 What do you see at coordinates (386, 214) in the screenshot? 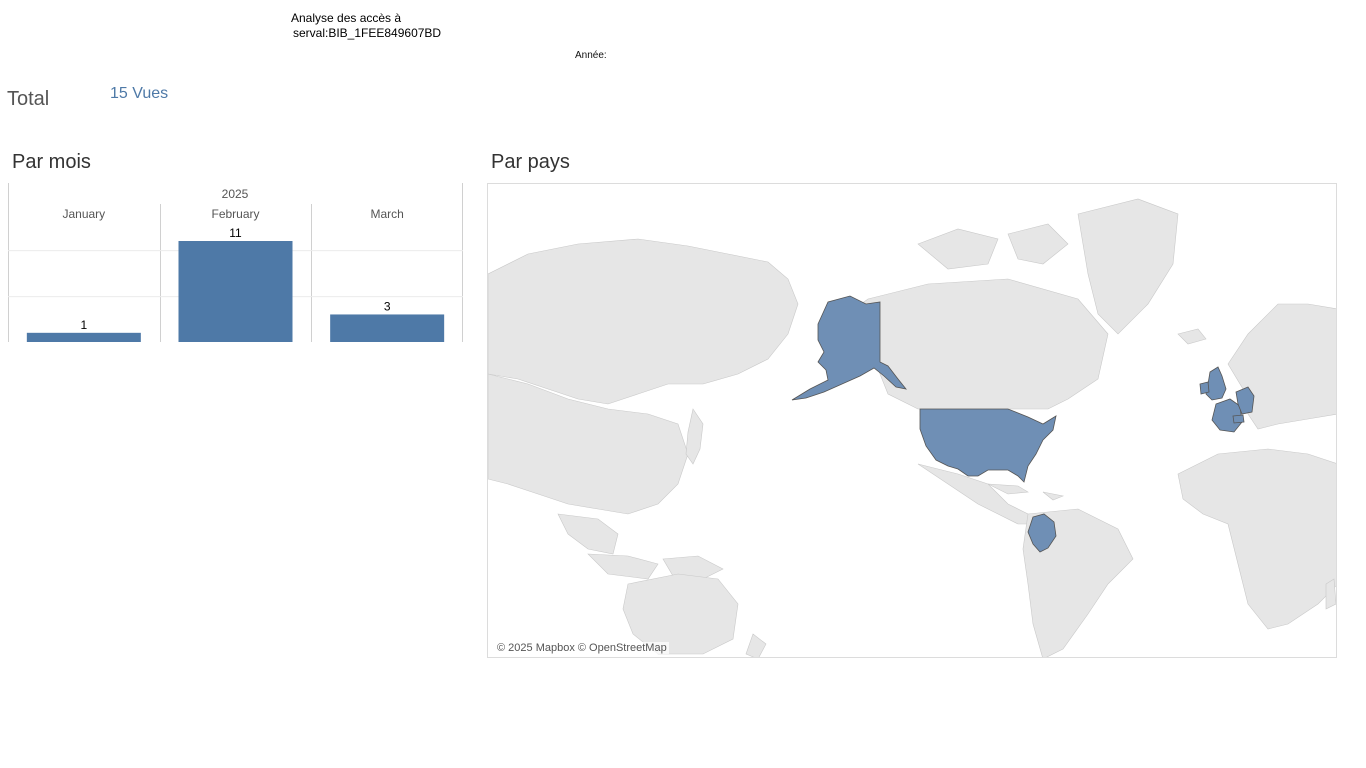
I see `month-label: March` at bounding box center [386, 214].